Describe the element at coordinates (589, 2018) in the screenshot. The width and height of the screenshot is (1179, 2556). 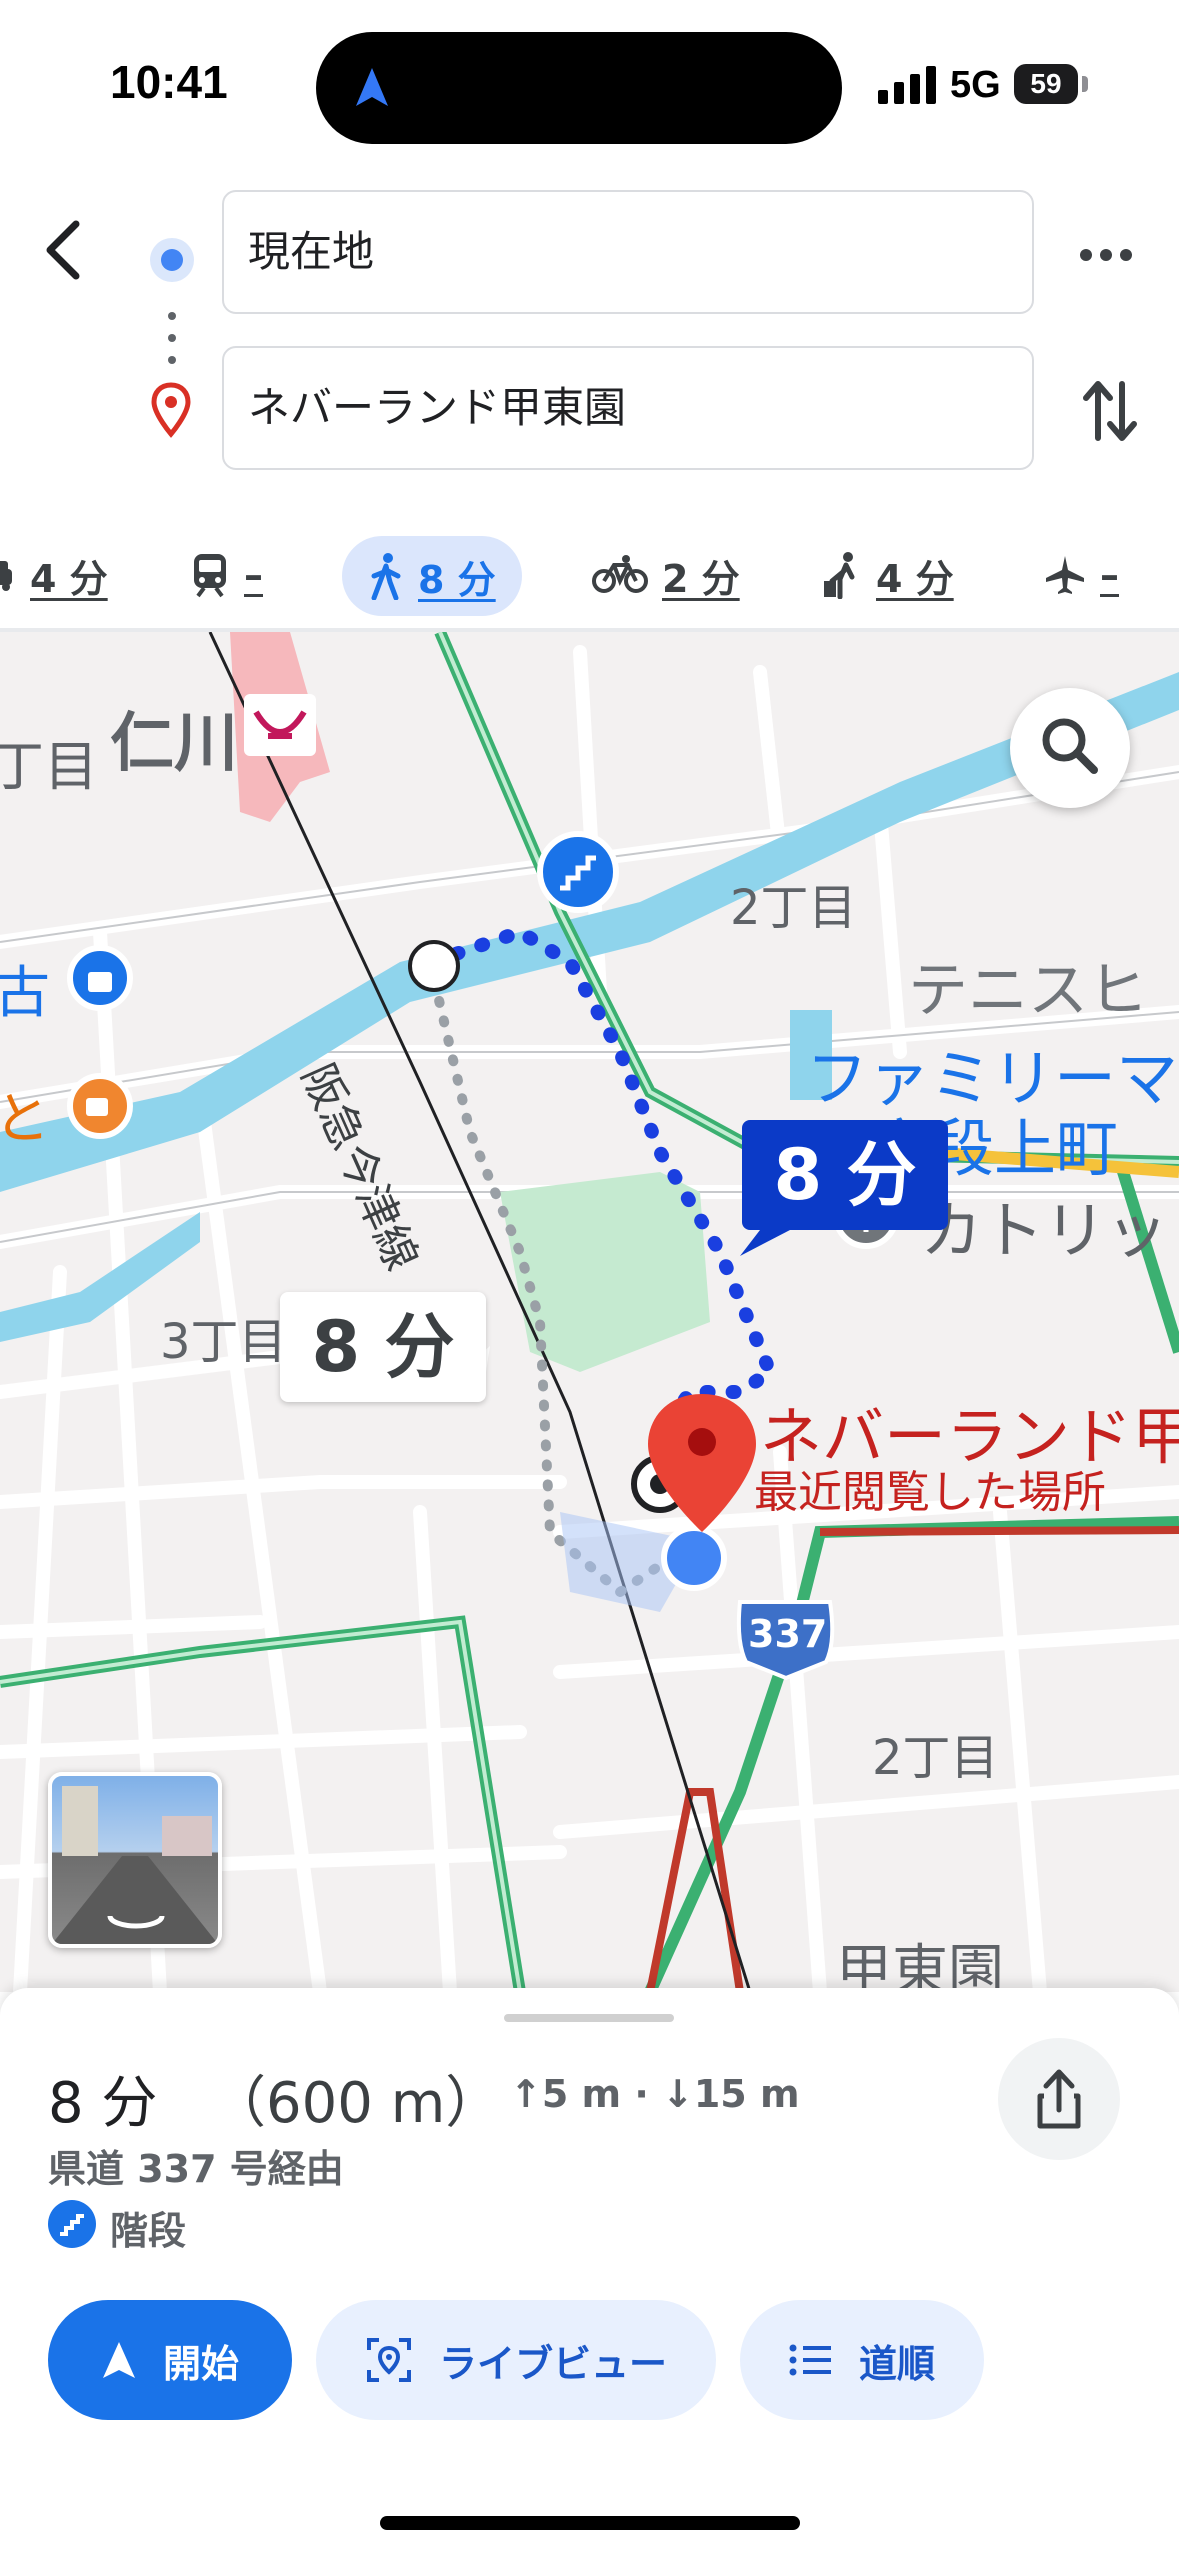
I see `sheet-drag-handle` at that location.